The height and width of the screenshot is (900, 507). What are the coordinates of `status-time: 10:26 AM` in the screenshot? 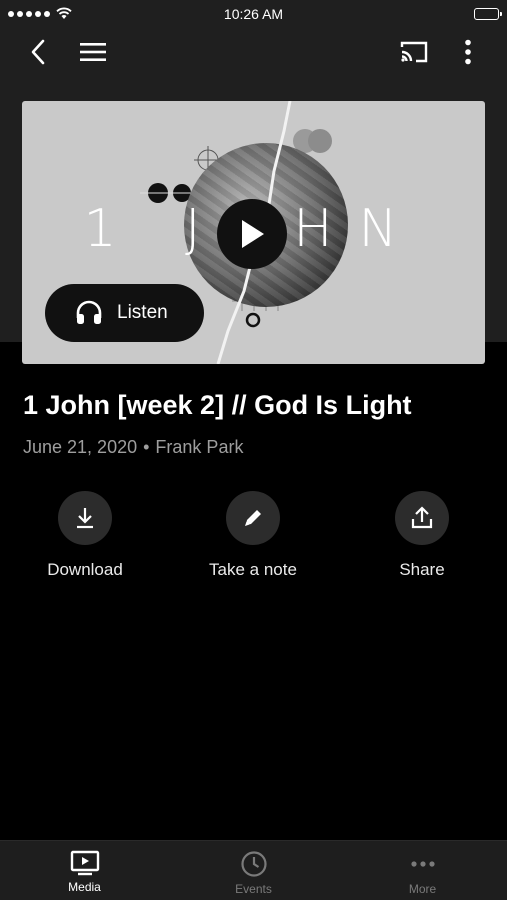 It's located at (253, 14).